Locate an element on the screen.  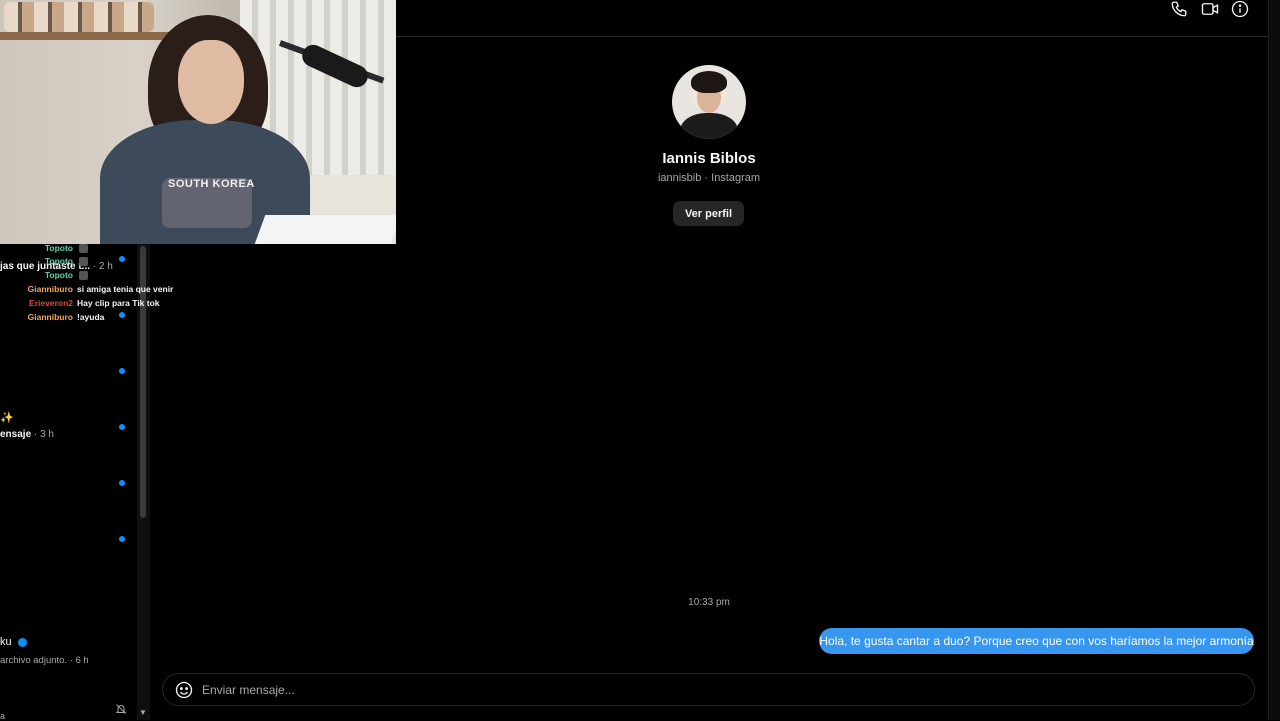
message-input is located at coordinates (722, 690).